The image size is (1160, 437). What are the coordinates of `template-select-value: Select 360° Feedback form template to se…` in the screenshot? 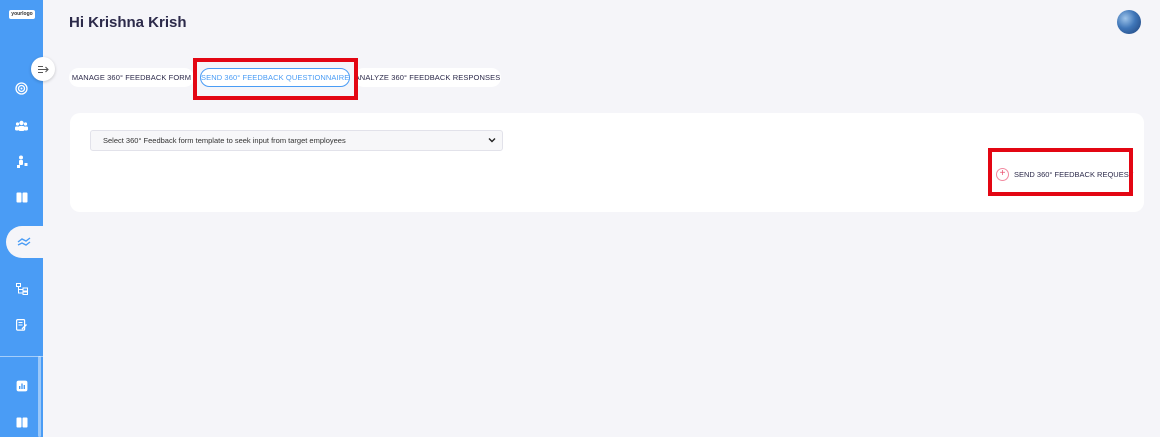 It's located at (224, 140).